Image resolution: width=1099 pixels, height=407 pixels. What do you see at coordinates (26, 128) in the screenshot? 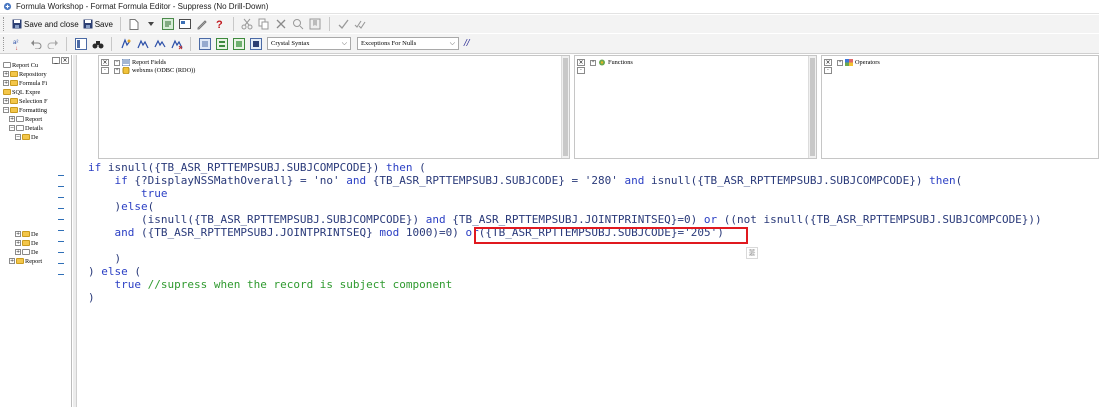
I see `tree-item: − Details` at bounding box center [26, 128].